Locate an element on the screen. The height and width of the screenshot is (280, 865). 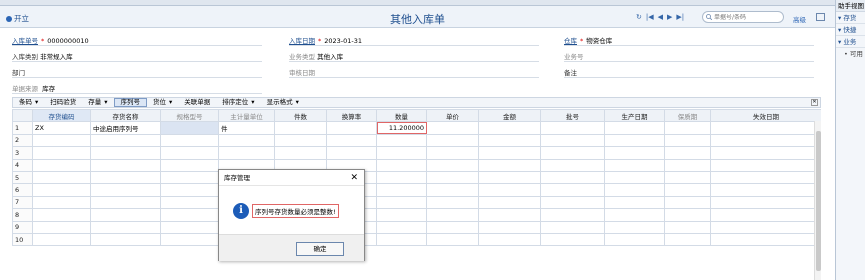
grid-cell: 中途启用序列号 is located at coordinates (125, 128).